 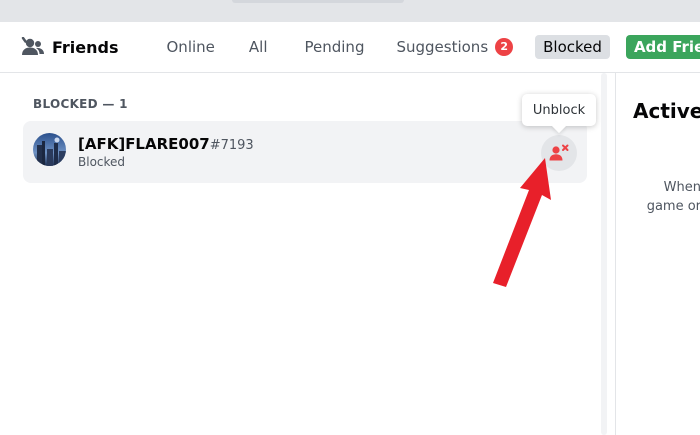 I want to click on tab-blocked: Blocked, so click(x=572, y=47).